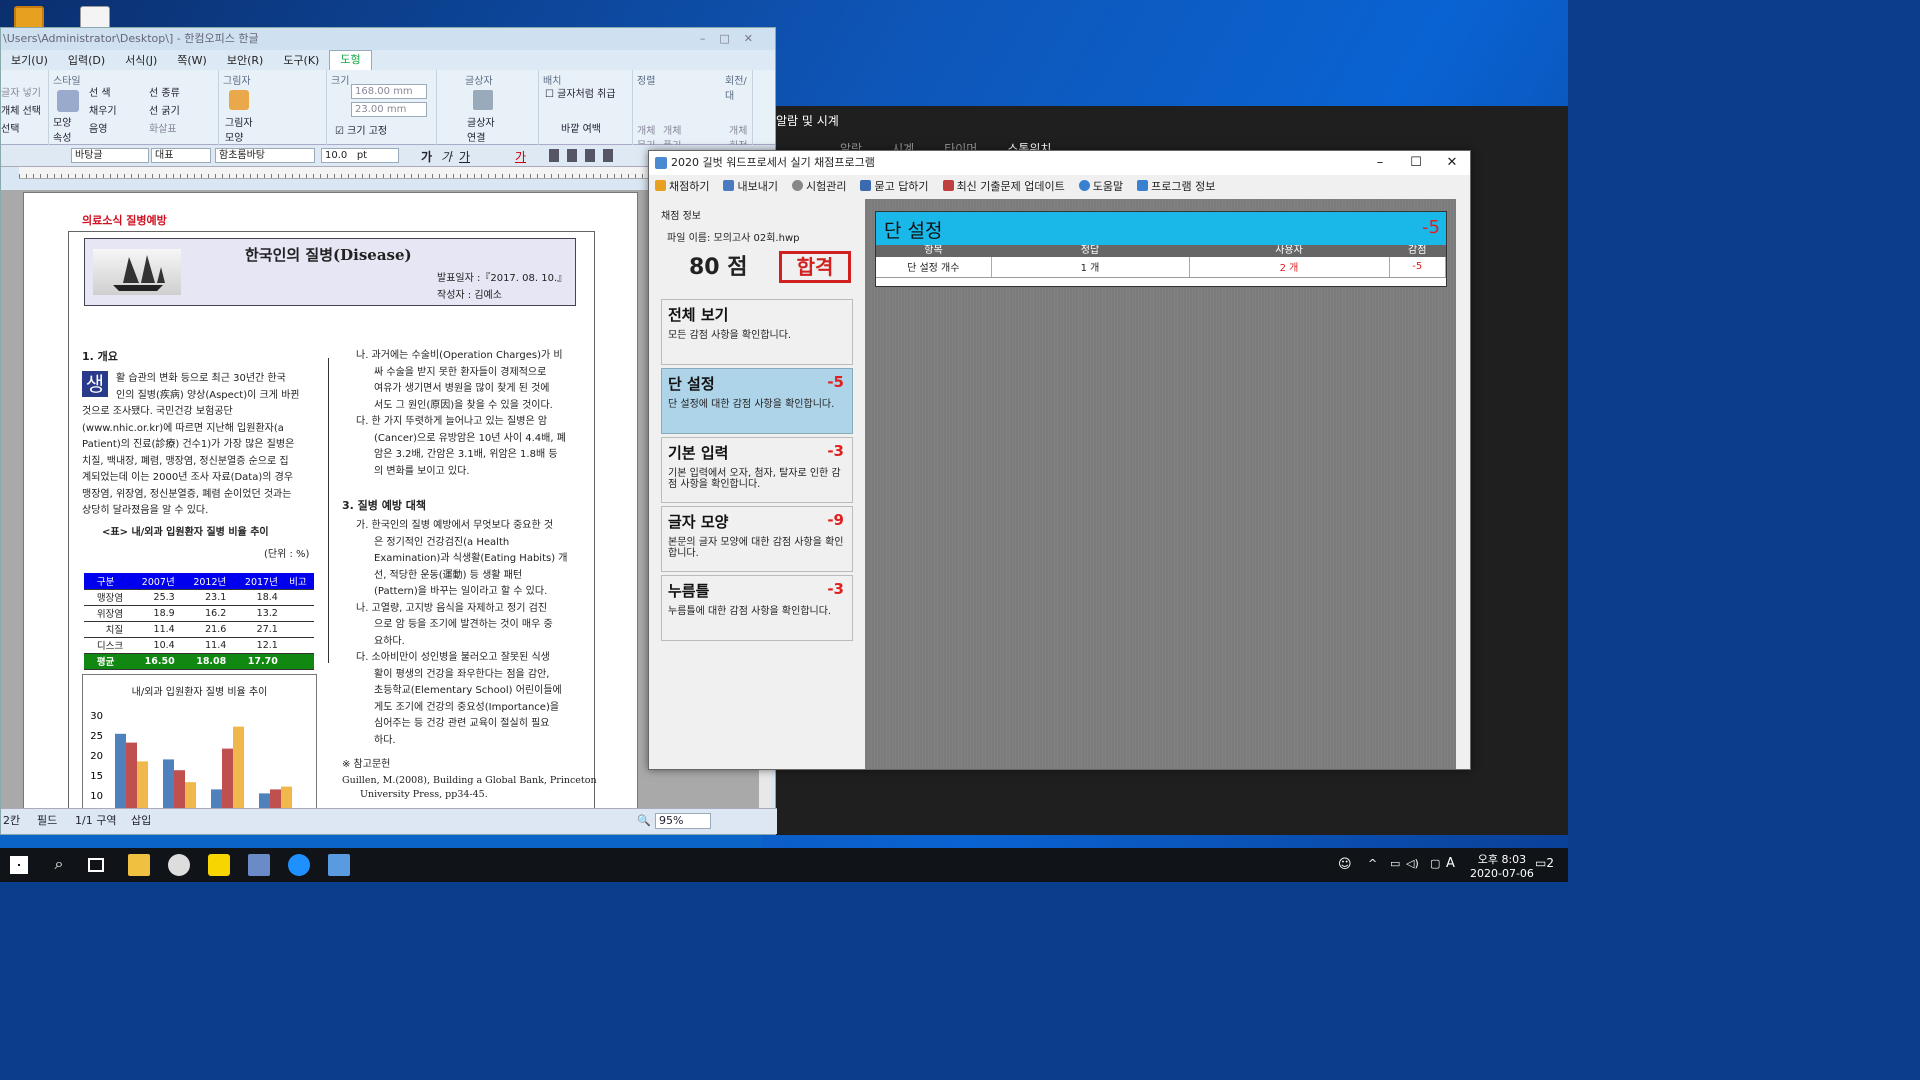  What do you see at coordinates (245, 60) in the screenshot?
I see `menu-security: 보안(R)` at bounding box center [245, 60].